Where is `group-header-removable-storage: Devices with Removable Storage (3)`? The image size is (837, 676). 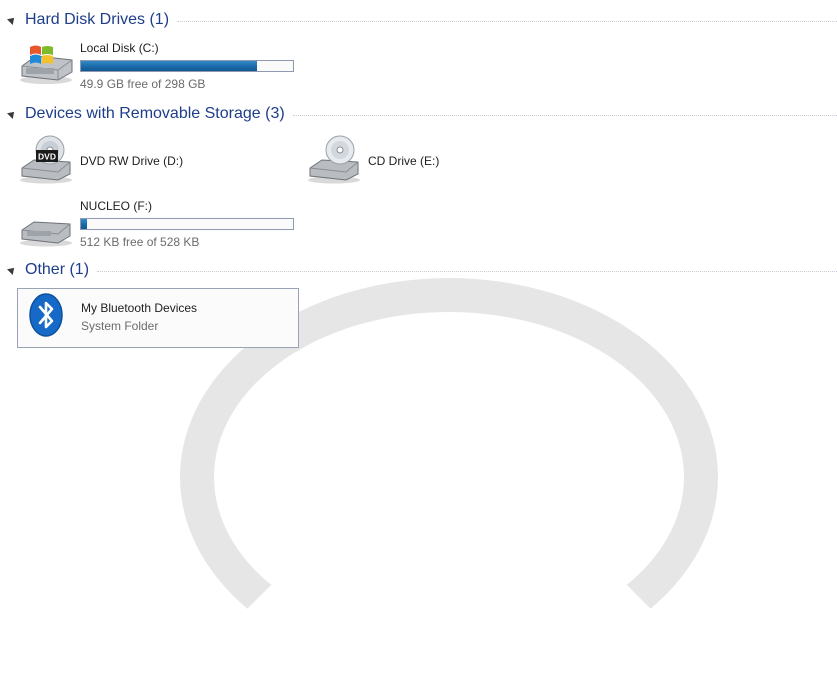
group-header-removable-storage: Devices with Removable Storage (3) is located at coordinates (422, 114).